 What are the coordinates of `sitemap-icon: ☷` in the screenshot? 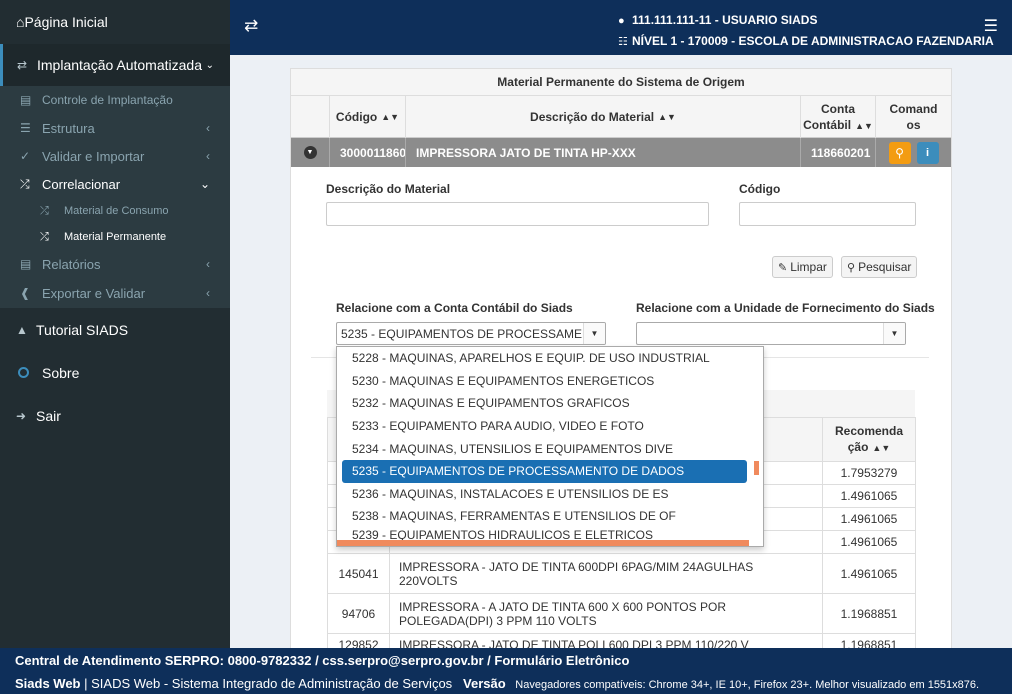 It's located at (623, 42).